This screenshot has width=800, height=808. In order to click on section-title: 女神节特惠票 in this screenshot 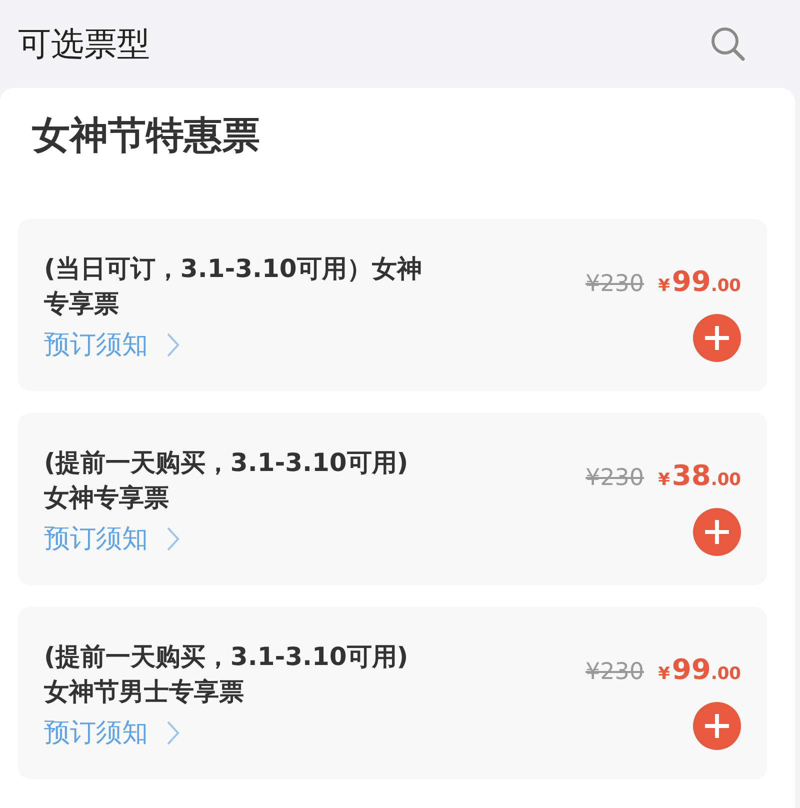, I will do `click(146, 135)`.